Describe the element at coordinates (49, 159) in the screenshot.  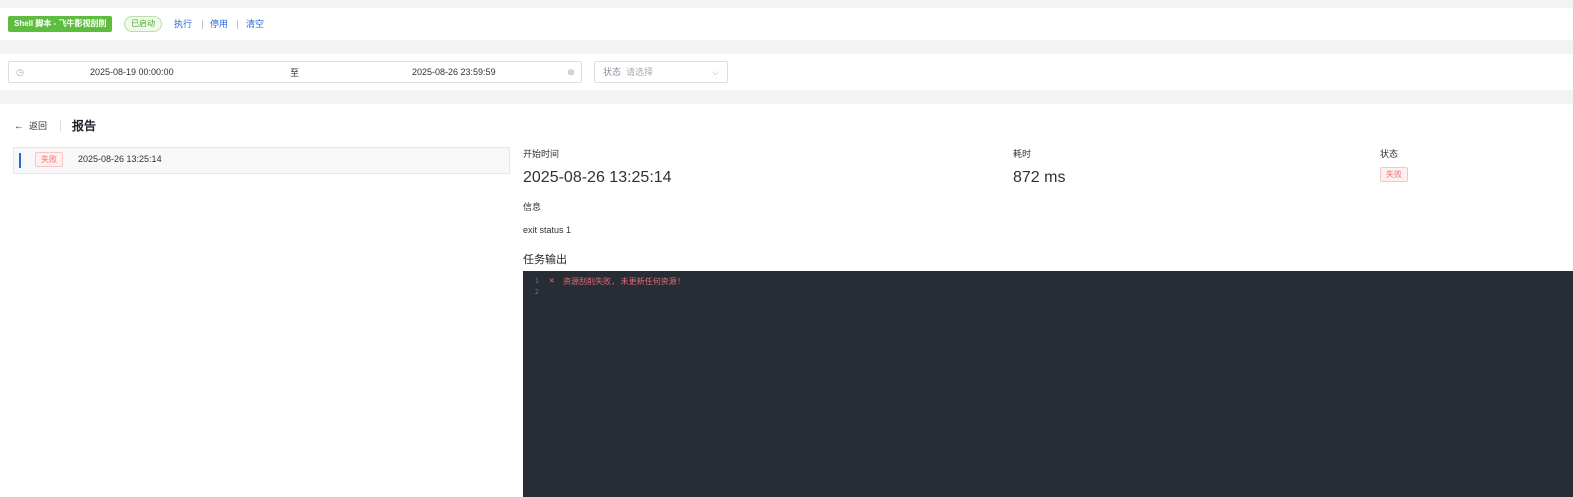
I see `run-status-tag: 失败` at that location.